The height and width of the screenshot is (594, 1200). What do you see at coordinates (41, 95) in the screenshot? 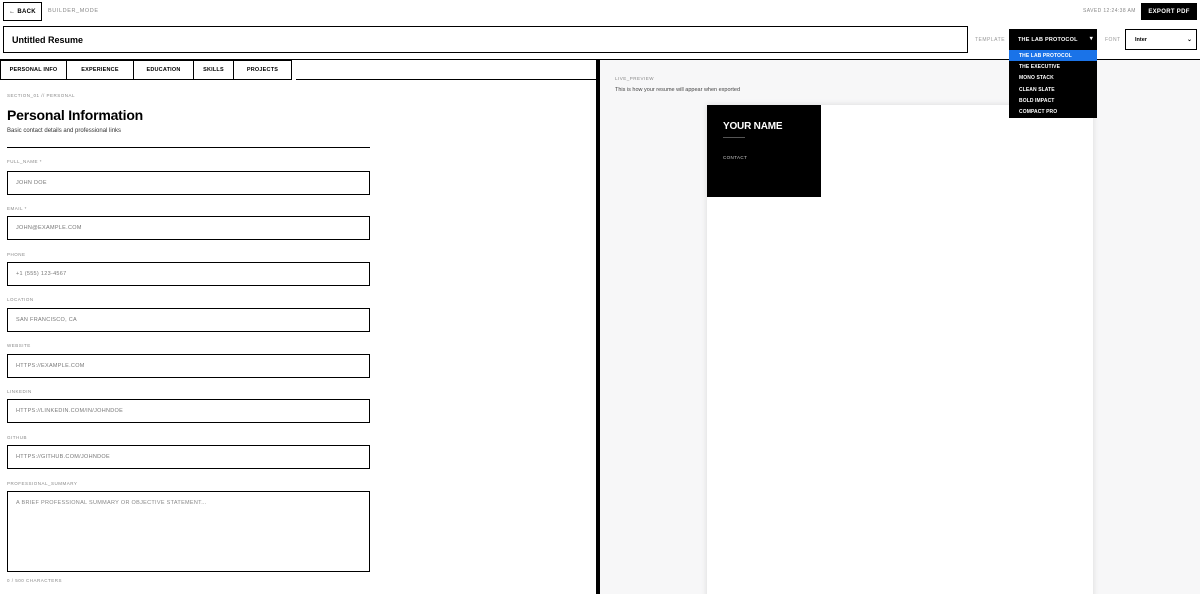
I see `breadcrumb: SECTION_01 // PERSONAL` at bounding box center [41, 95].